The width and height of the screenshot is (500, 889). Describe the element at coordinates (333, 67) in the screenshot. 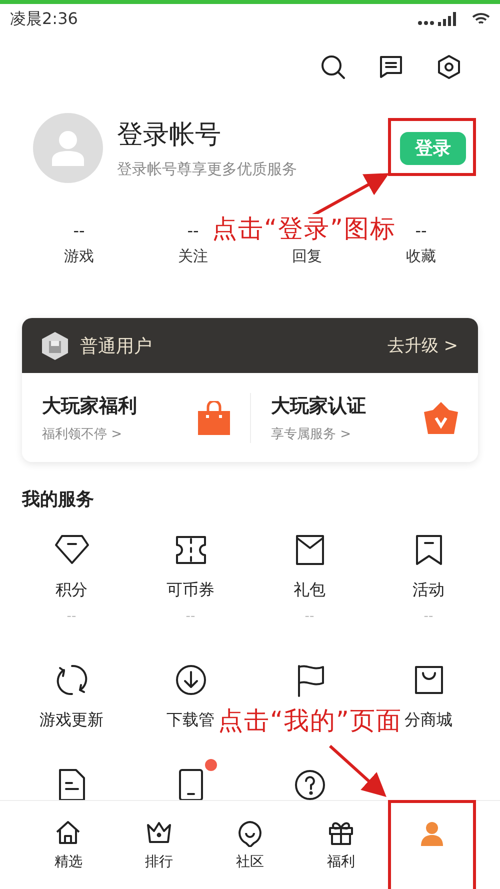

I see `search-icon` at that location.